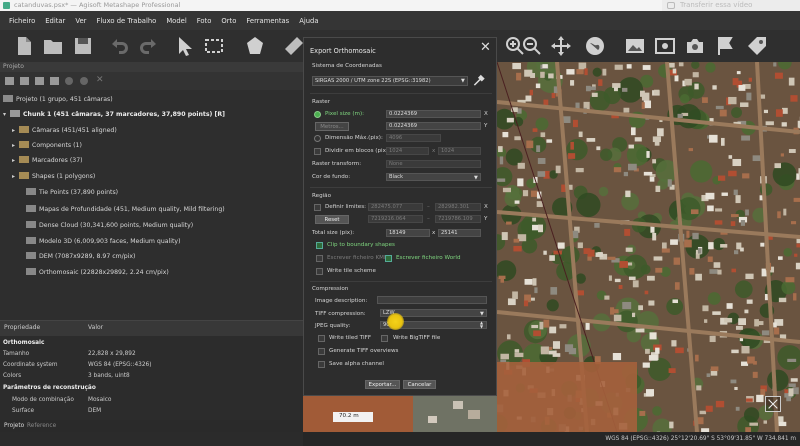  Describe the element at coordinates (433, 114) in the screenshot. I see `pixel-size-x-input: 0.0224369` at that location.